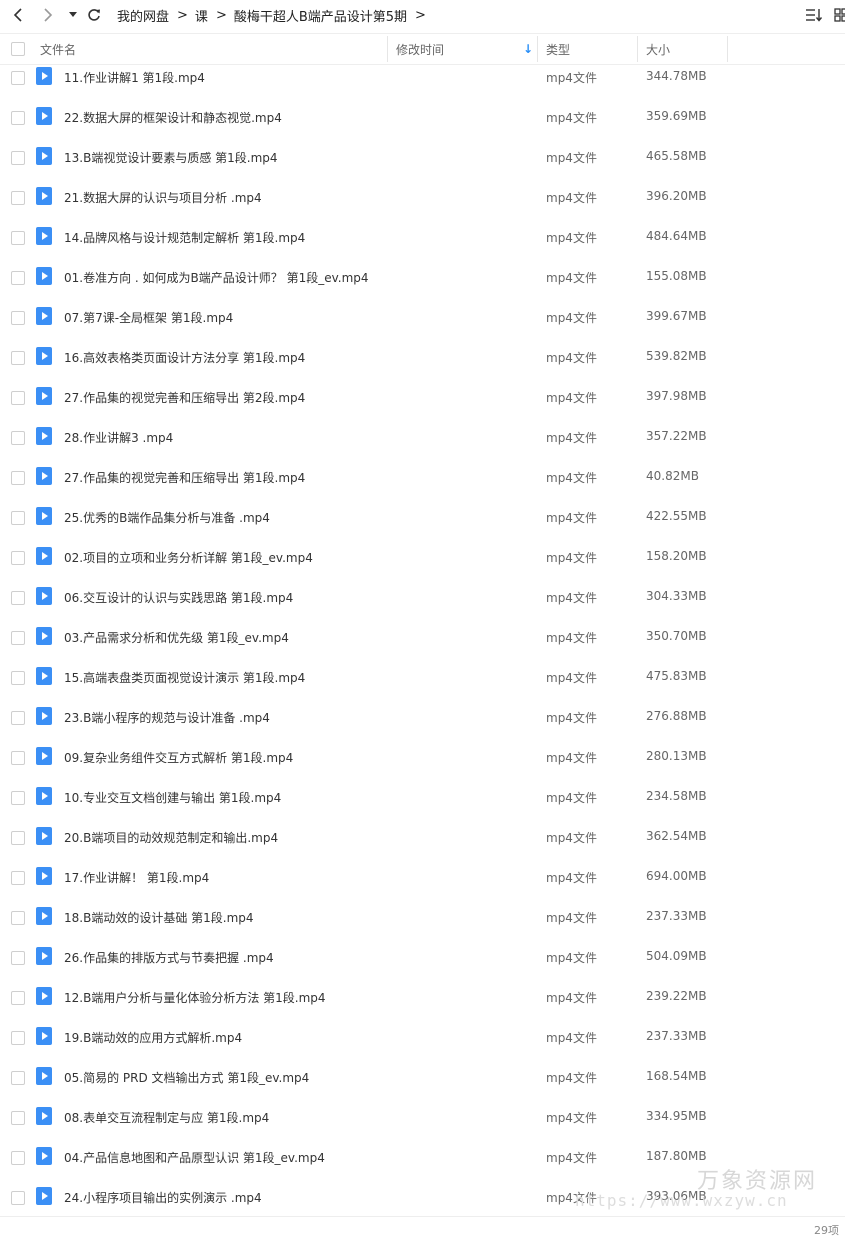 The height and width of the screenshot is (1239, 845). What do you see at coordinates (169, 957) in the screenshot?
I see `file-name: 26.作品集的排版方式与节奏把握 .mp4` at bounding box center [169, 957].